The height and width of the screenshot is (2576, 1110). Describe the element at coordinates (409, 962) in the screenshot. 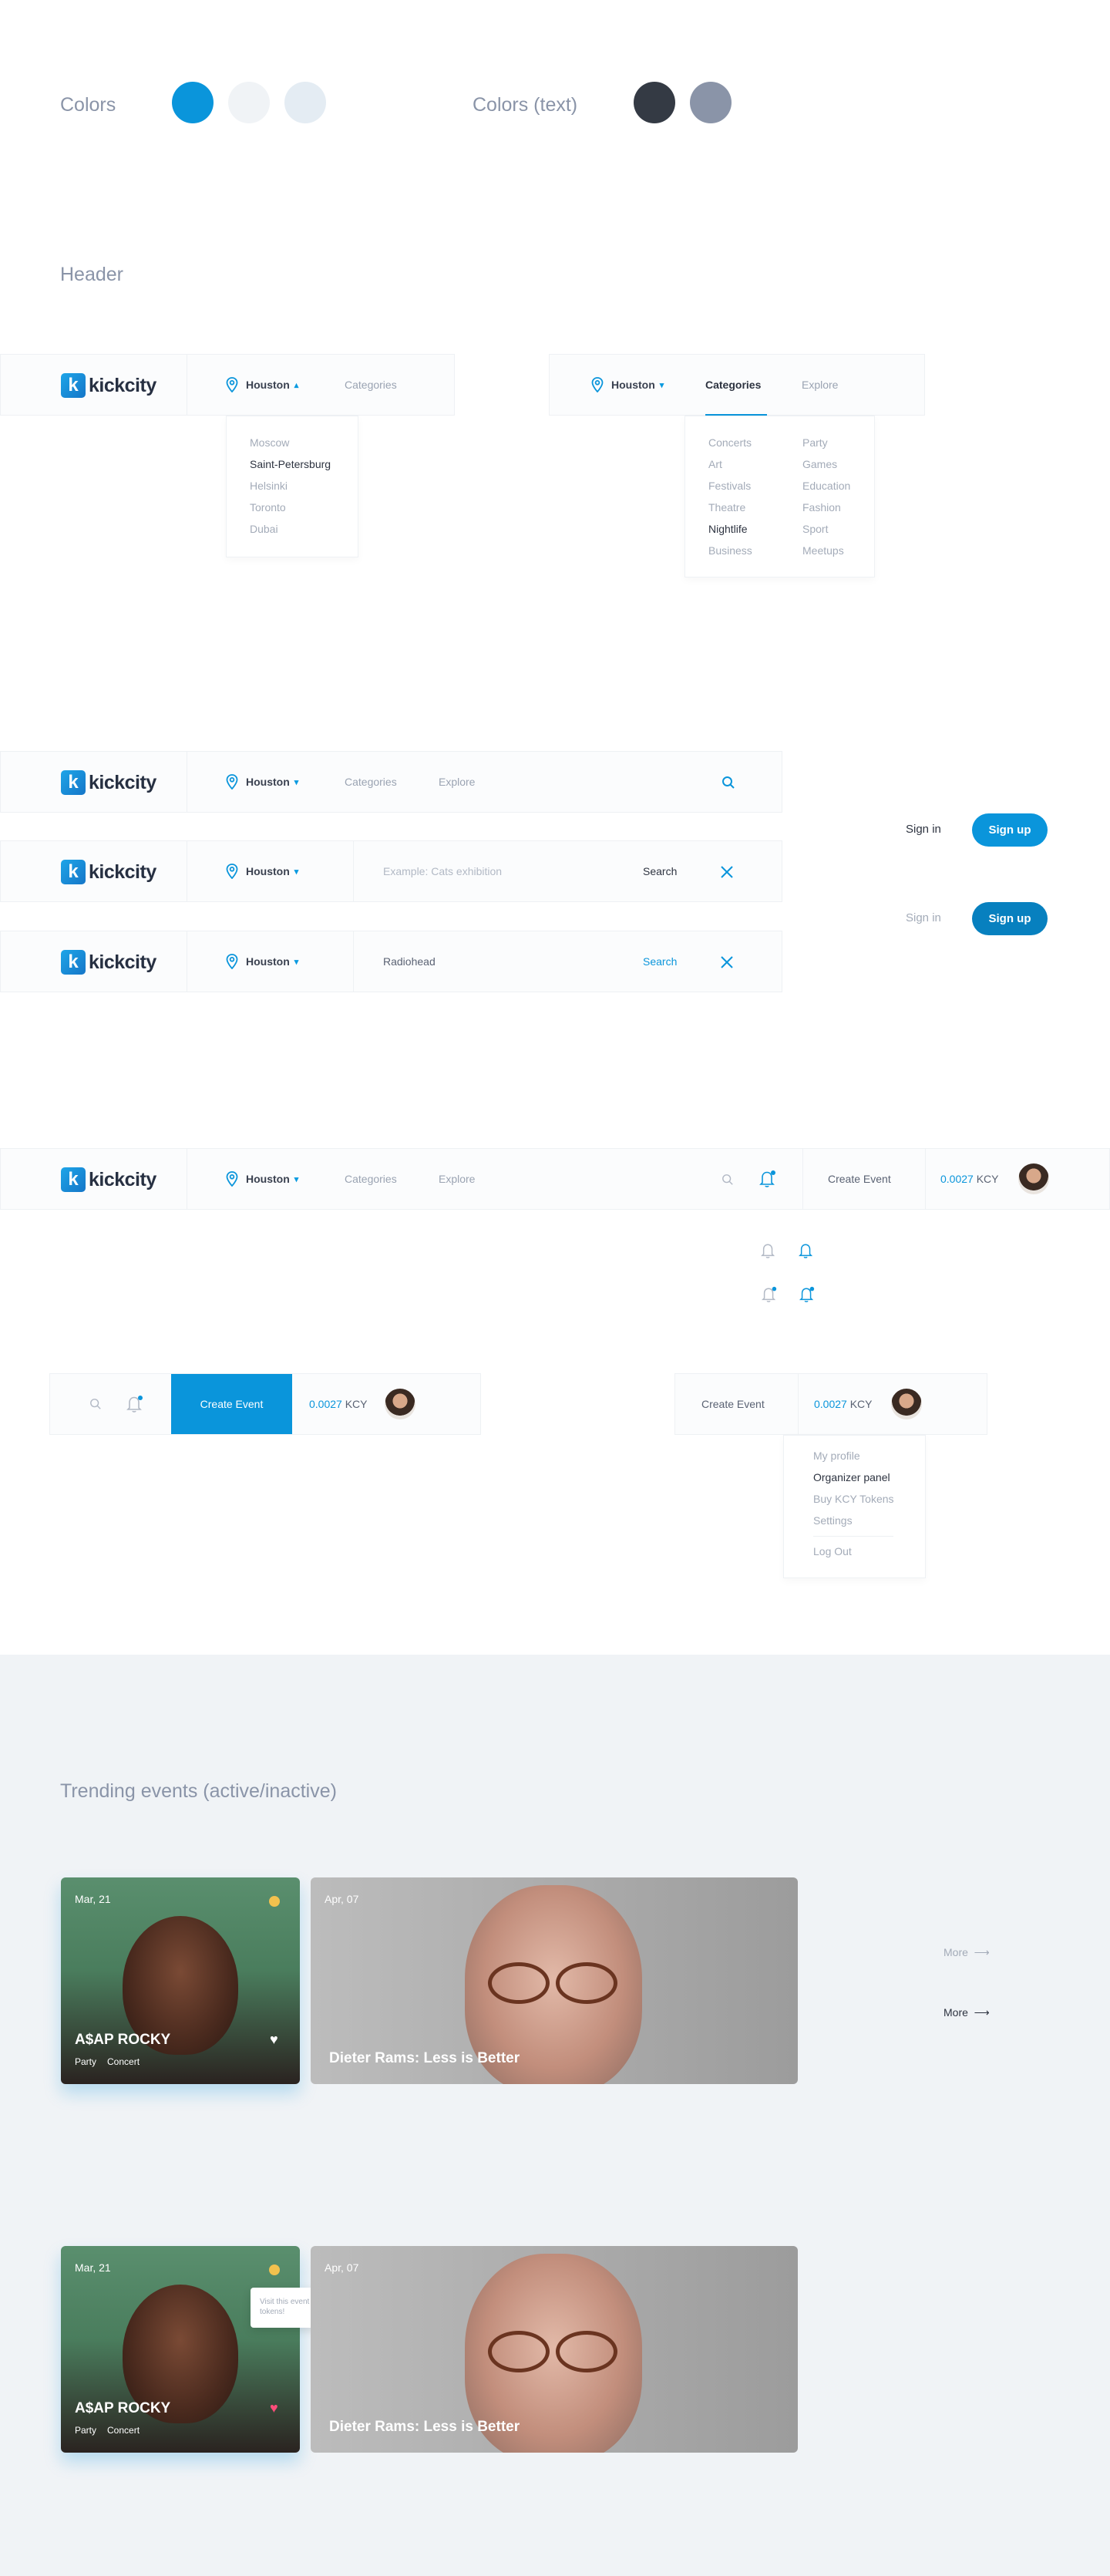

I see `search-input: Radiohead` at that location.